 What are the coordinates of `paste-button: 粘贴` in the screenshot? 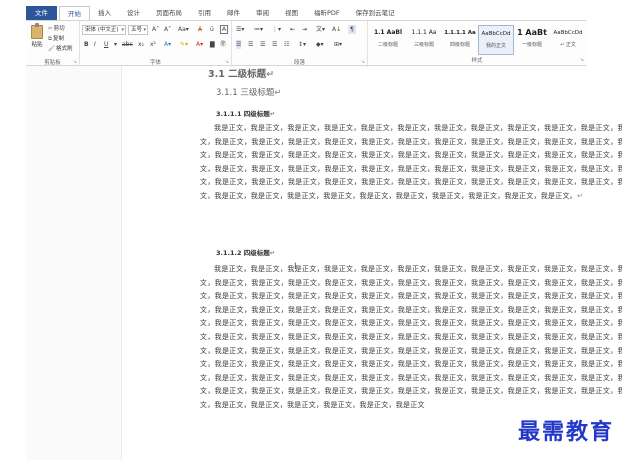 It's located at (37, 35).